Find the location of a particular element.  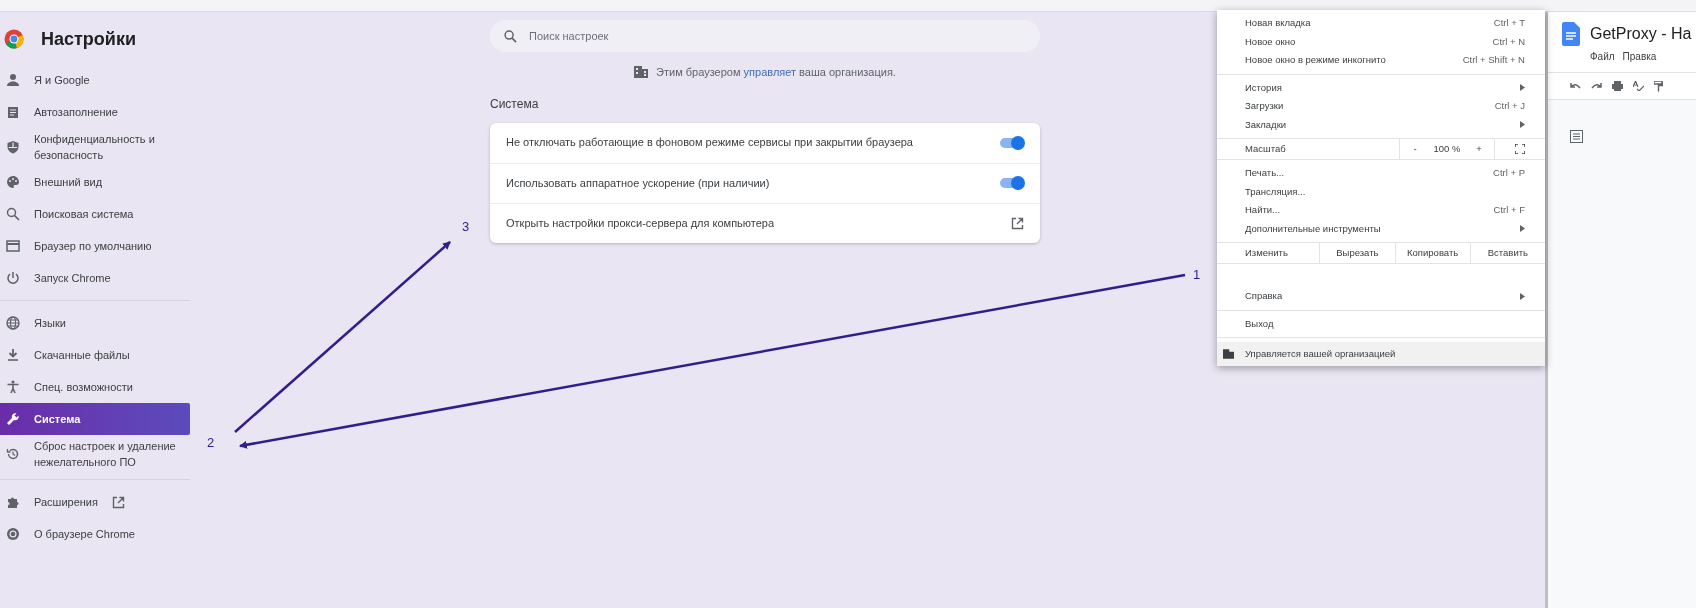

menu-bar-item: Файл is located at coordinates (1602, 56).